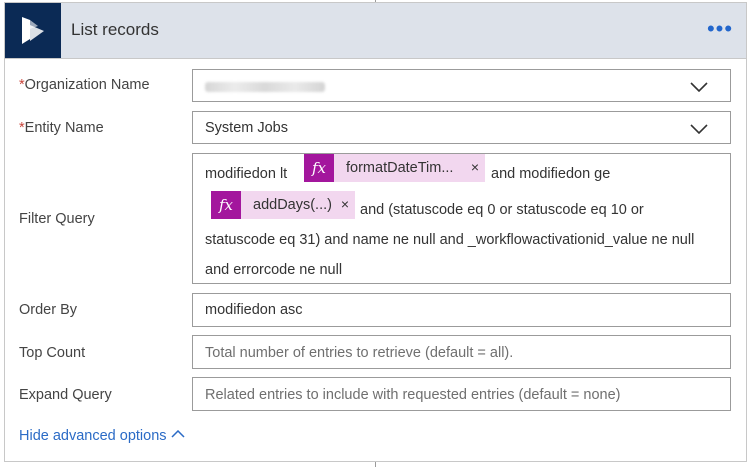  Describe the element at coordinates (375, 464) in the screenshot. I see `connector-bottom` at that location.